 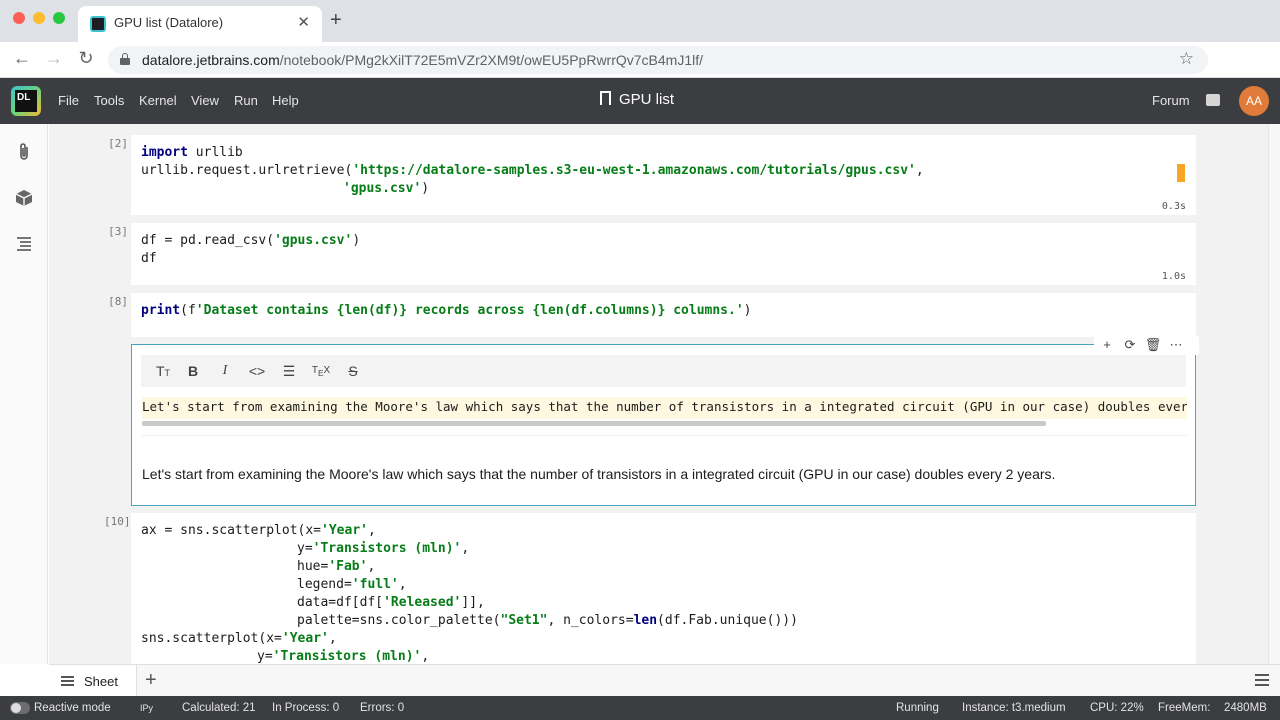 I want to click on code-text: palette=sns.color_palette(, so click(x=399, y=620).